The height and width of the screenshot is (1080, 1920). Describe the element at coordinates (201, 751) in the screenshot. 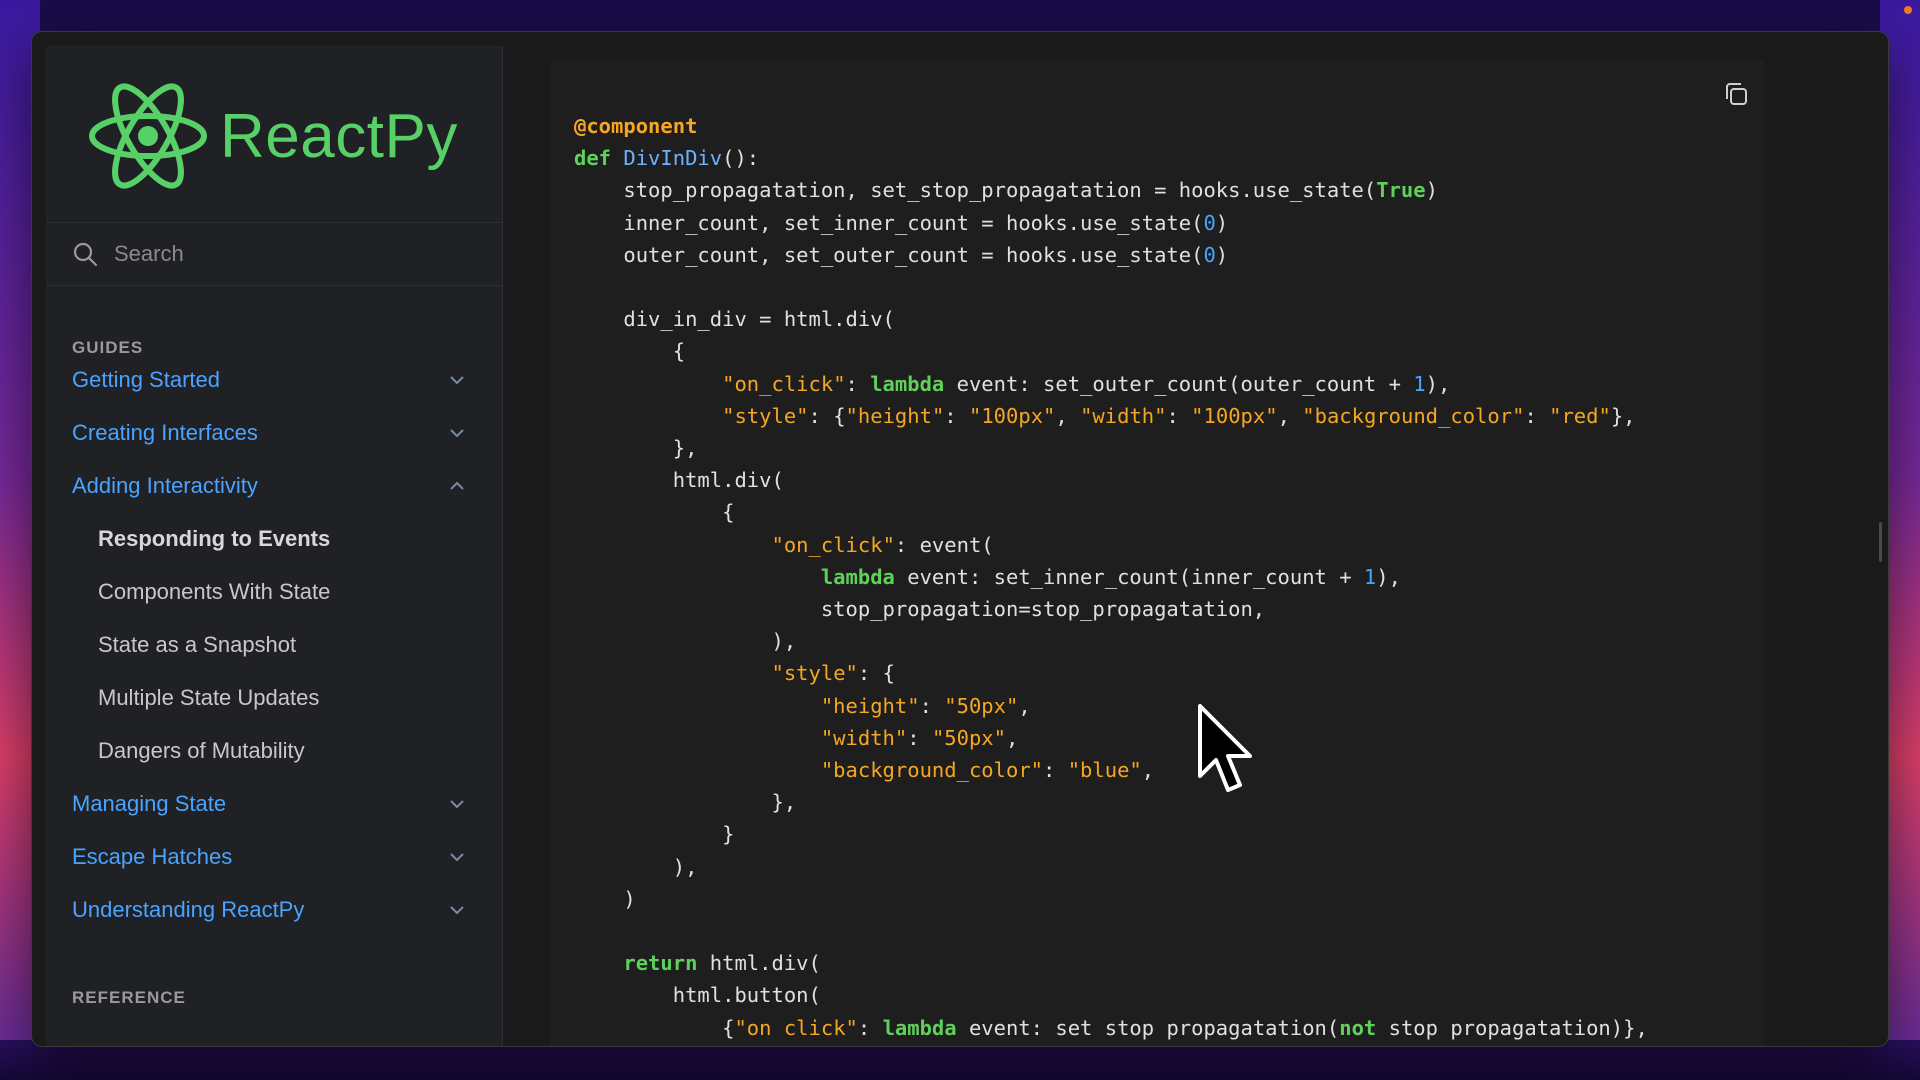

I see `sidebar-subitem-dangers-of-mutability: Dangers of Mutability` at that location.